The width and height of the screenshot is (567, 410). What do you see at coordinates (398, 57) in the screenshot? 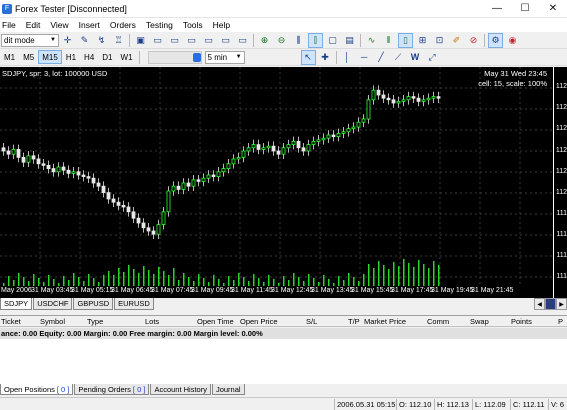
I see `ray-icon: ⟋` at bounding box center [398, 57].